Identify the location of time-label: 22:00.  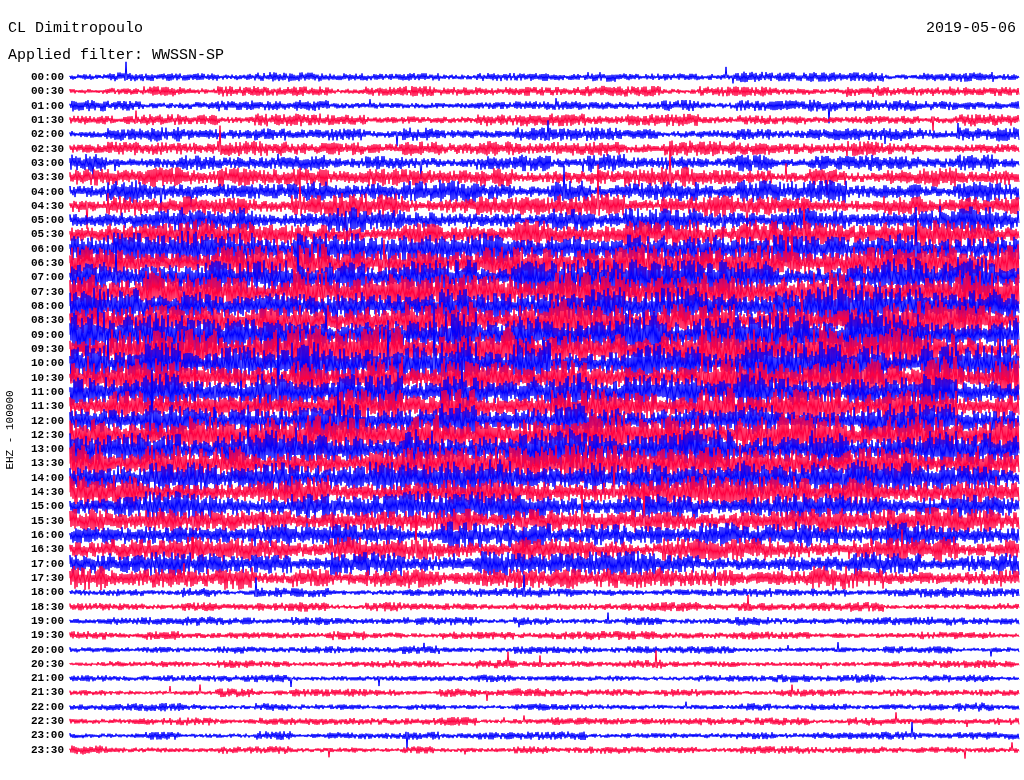
(47, 707).